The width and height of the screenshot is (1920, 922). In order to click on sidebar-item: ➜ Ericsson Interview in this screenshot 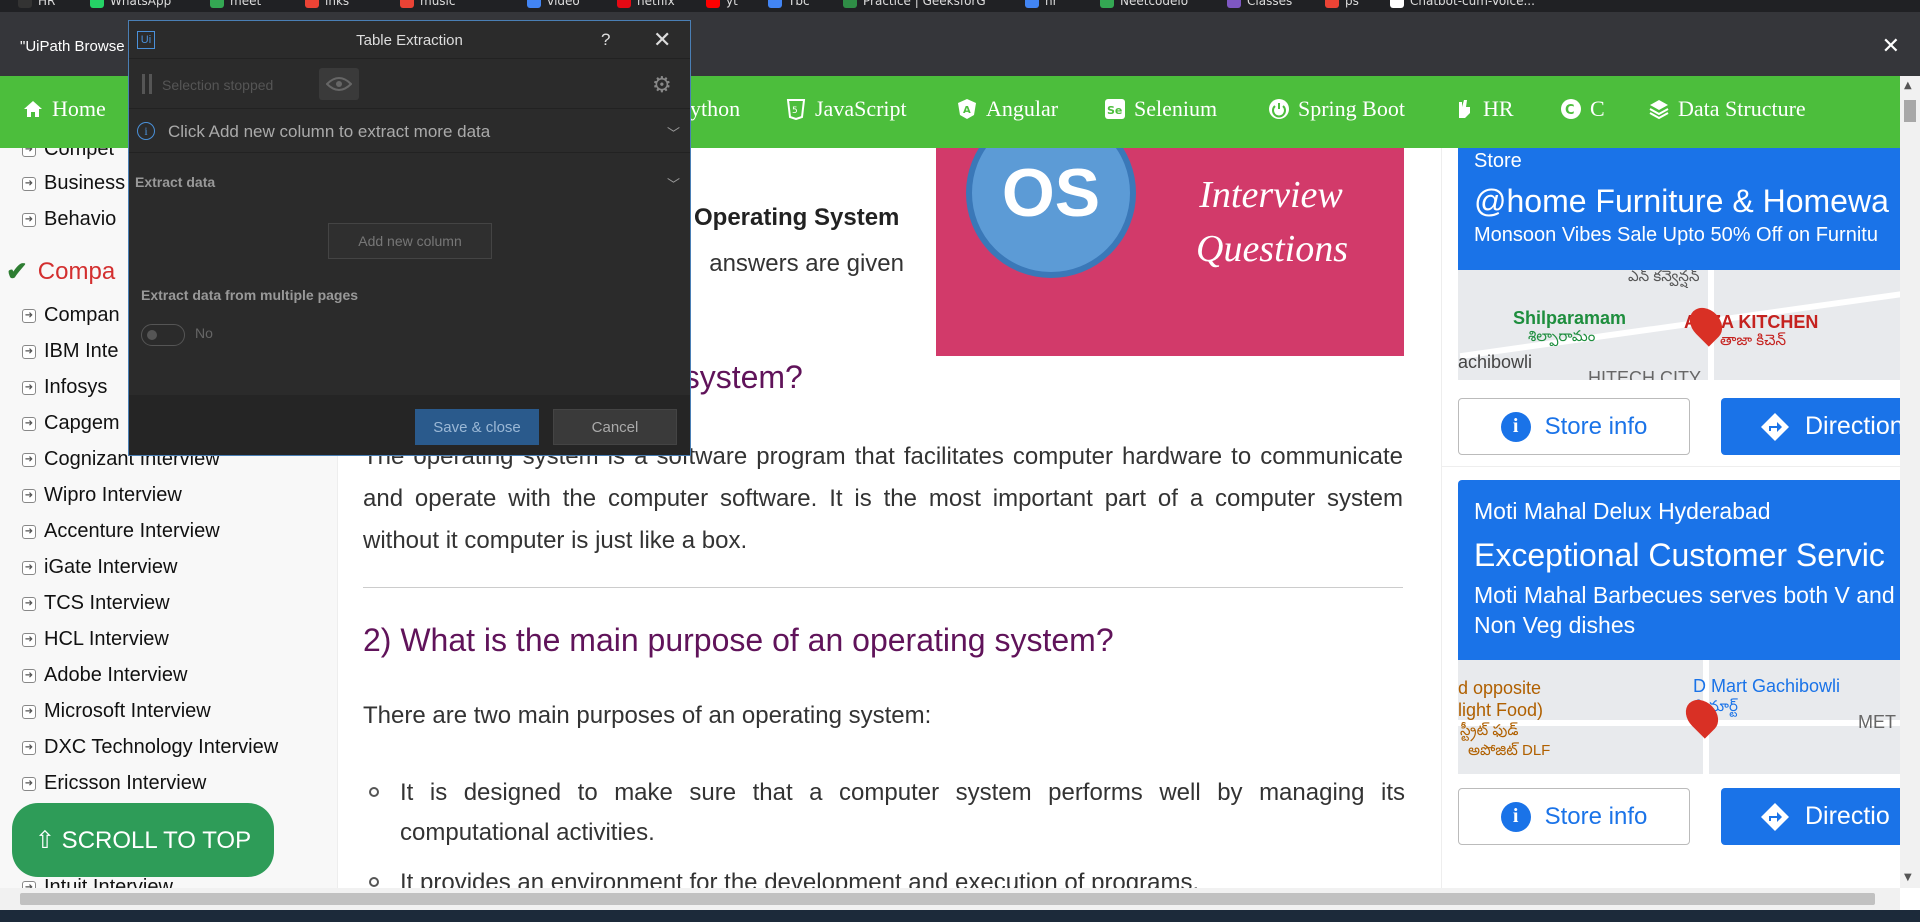, I will do `click(114, 783)`.